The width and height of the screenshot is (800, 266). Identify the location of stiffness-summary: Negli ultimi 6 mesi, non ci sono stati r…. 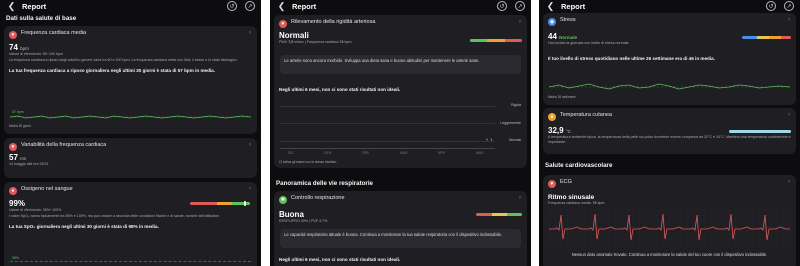
(340, 89).